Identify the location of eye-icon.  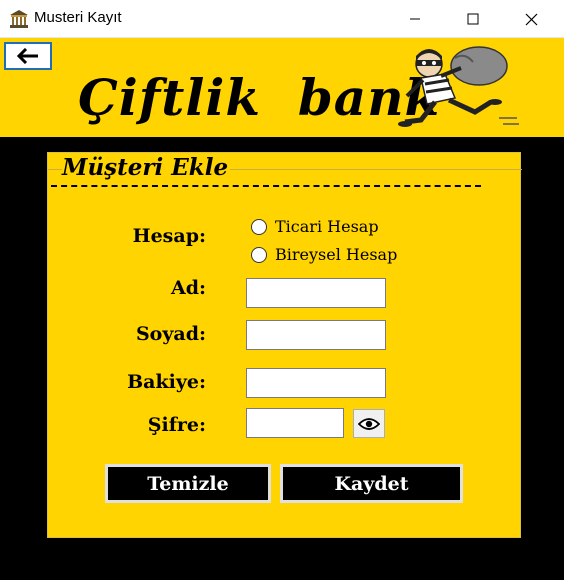
(369, 423).